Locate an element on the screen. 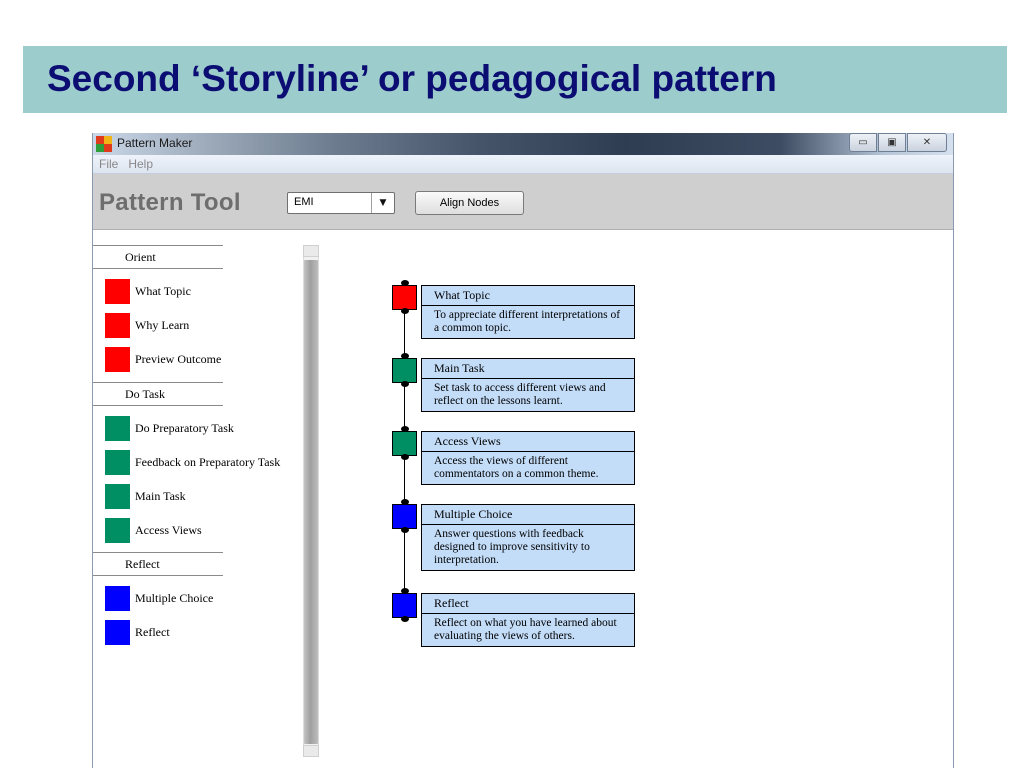  scroll-down-button is located at coordinates (311, 751).